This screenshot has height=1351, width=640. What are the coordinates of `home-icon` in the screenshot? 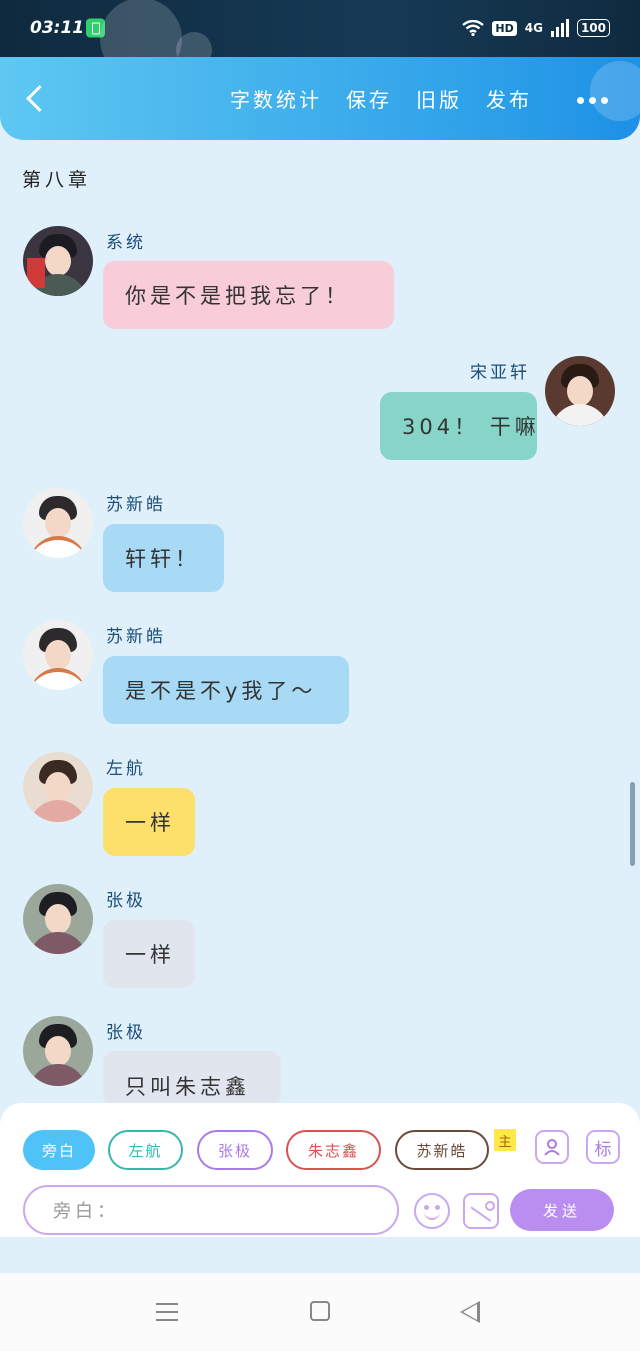 It's located at (320, 1311).